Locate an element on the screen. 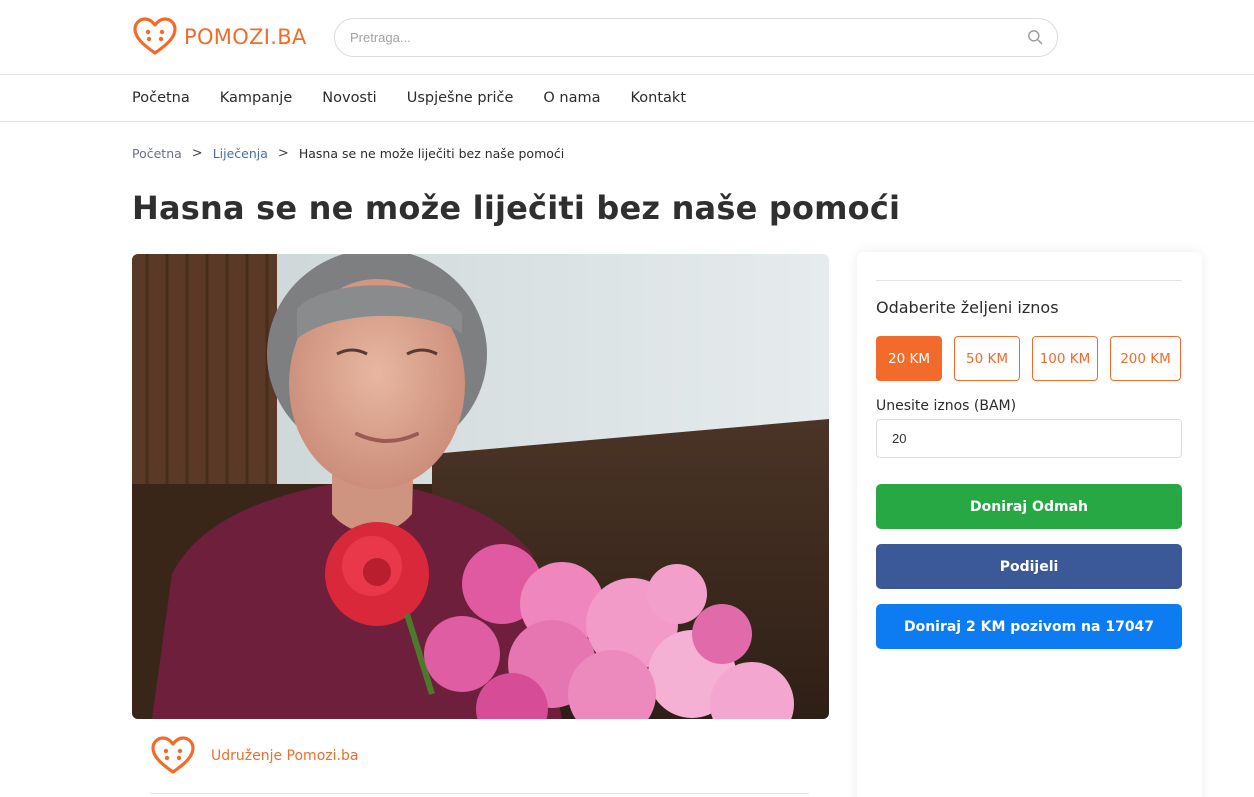  search-icon is located at coordinates (1035, 37).